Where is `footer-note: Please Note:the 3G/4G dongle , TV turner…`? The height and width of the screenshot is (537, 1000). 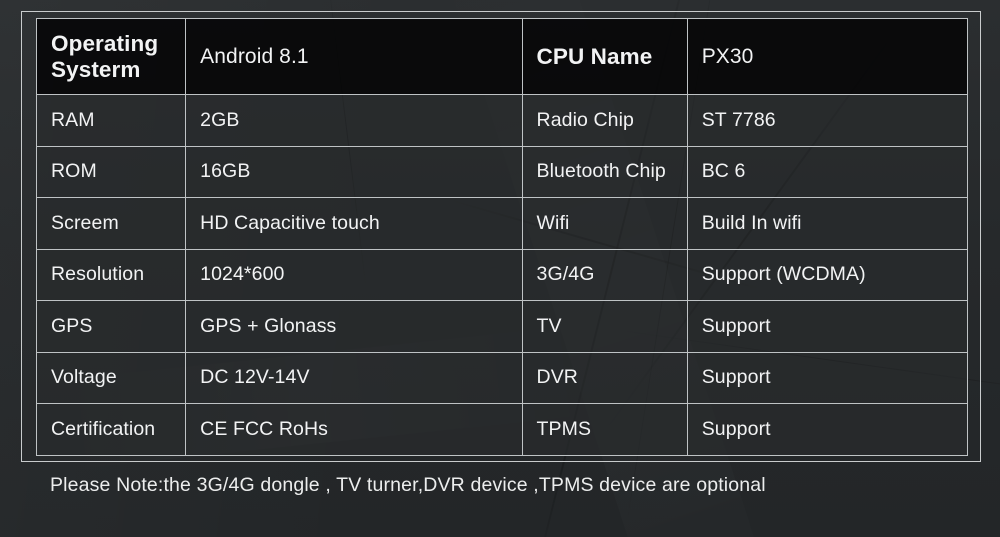 footer-note: Please Note:the 3G/4G dongle , TV turner… is located at coordinates (408, 485).